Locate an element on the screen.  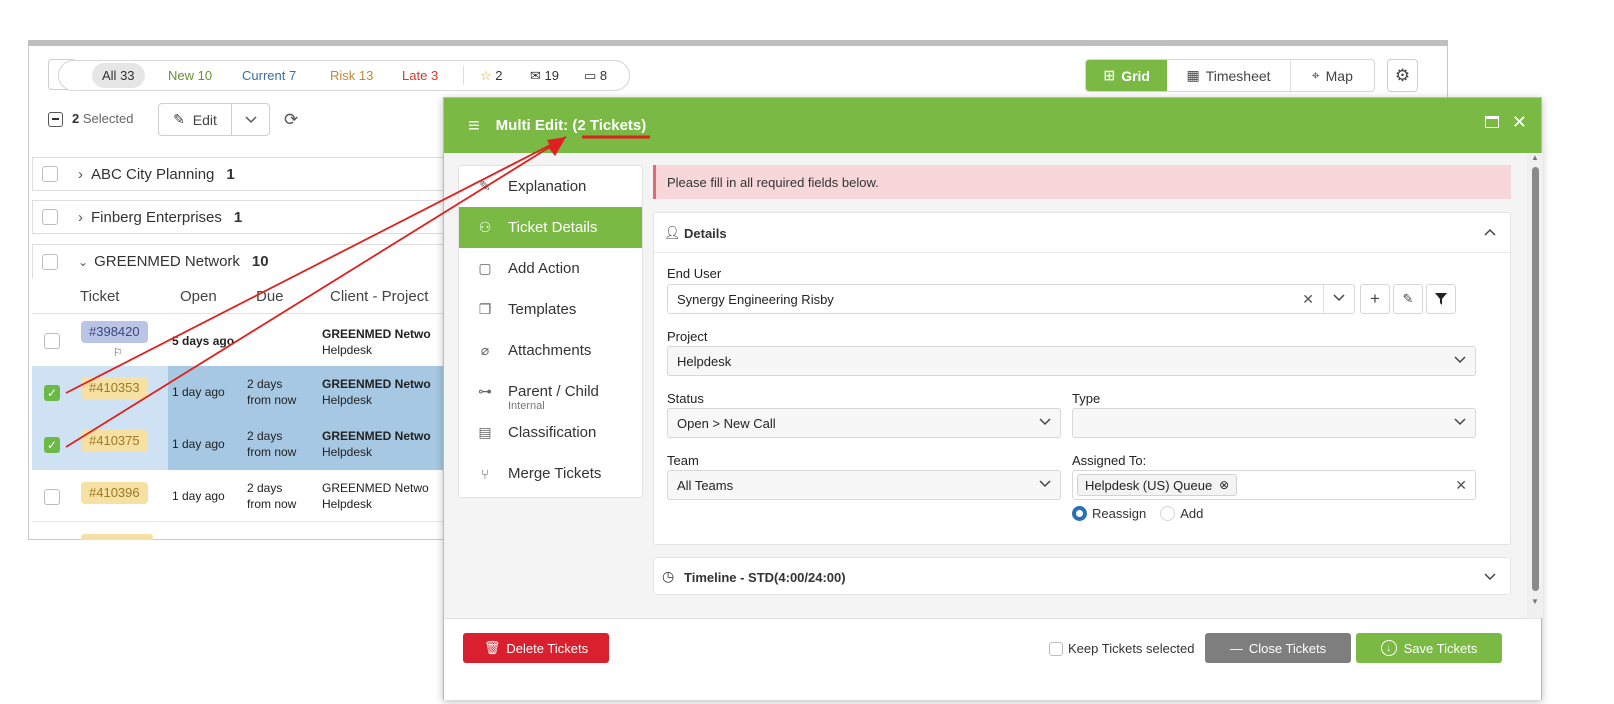
assign-mode-radios: Reassign Add is located at coordinates (1137, 513).